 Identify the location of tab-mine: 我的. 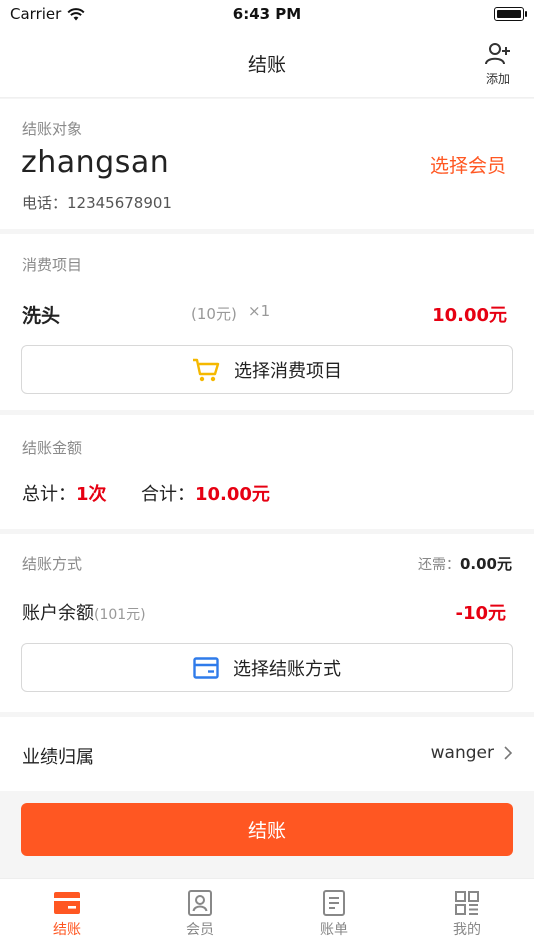
(467, 914).